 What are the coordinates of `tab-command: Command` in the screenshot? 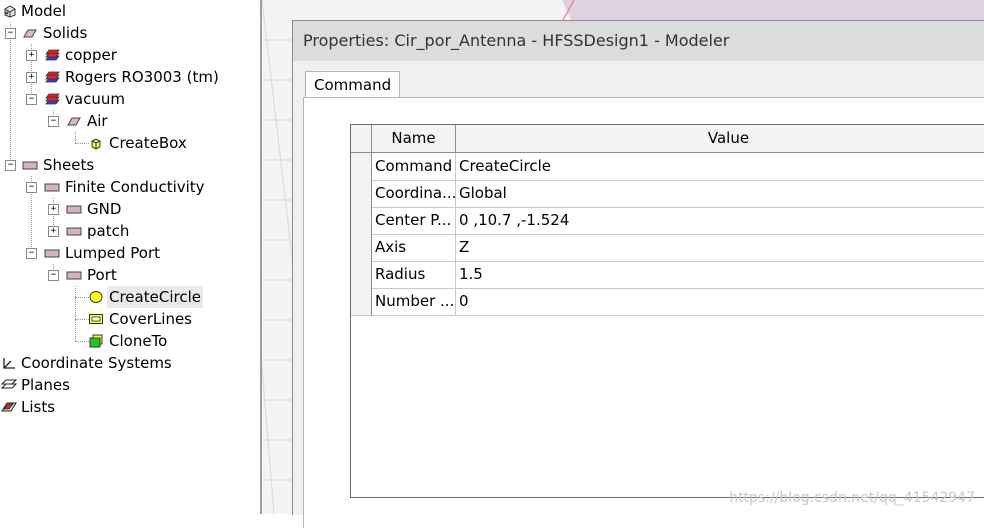 It's located at (353, 84).